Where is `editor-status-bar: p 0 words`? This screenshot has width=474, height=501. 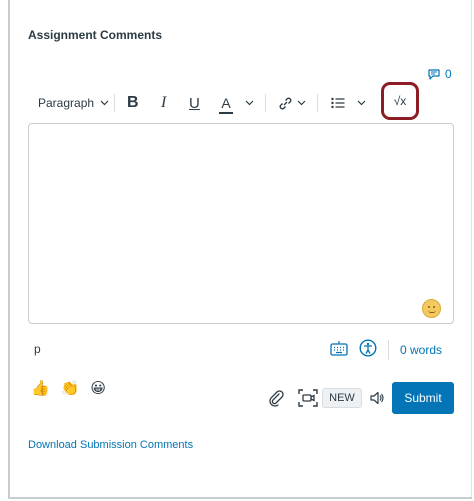
editor-status-bar: p 0 words is located at coordinates (241, 350).